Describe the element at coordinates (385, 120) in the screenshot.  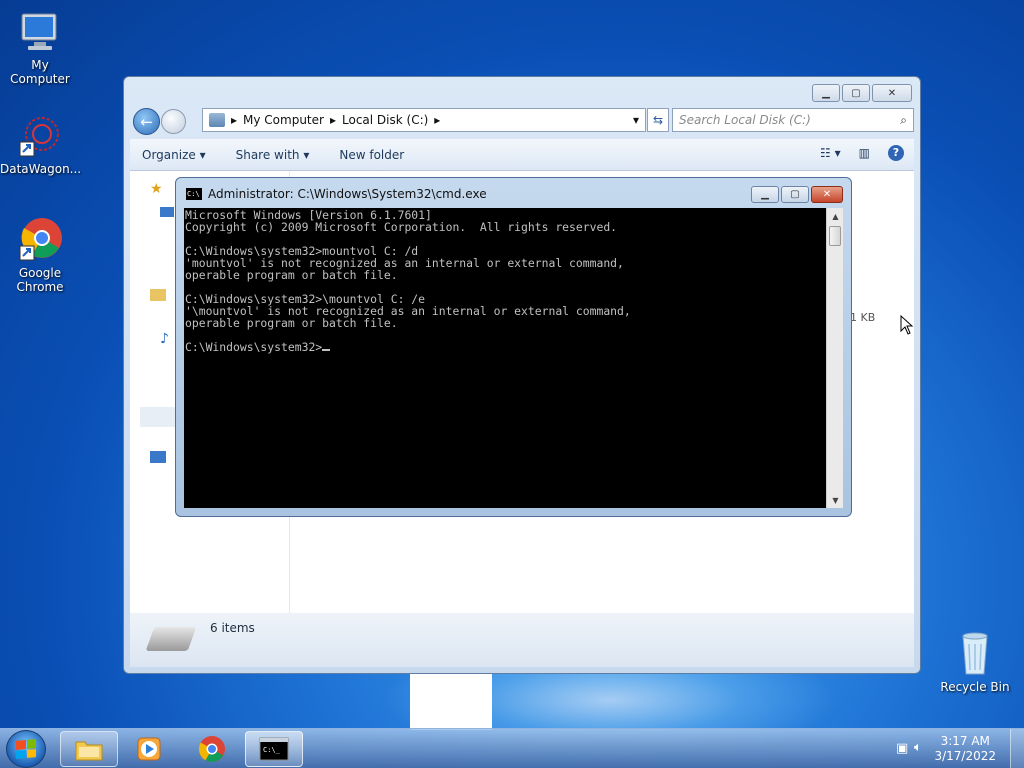
I see `breadcrumb-item: Local Disk (C:)` at that location.